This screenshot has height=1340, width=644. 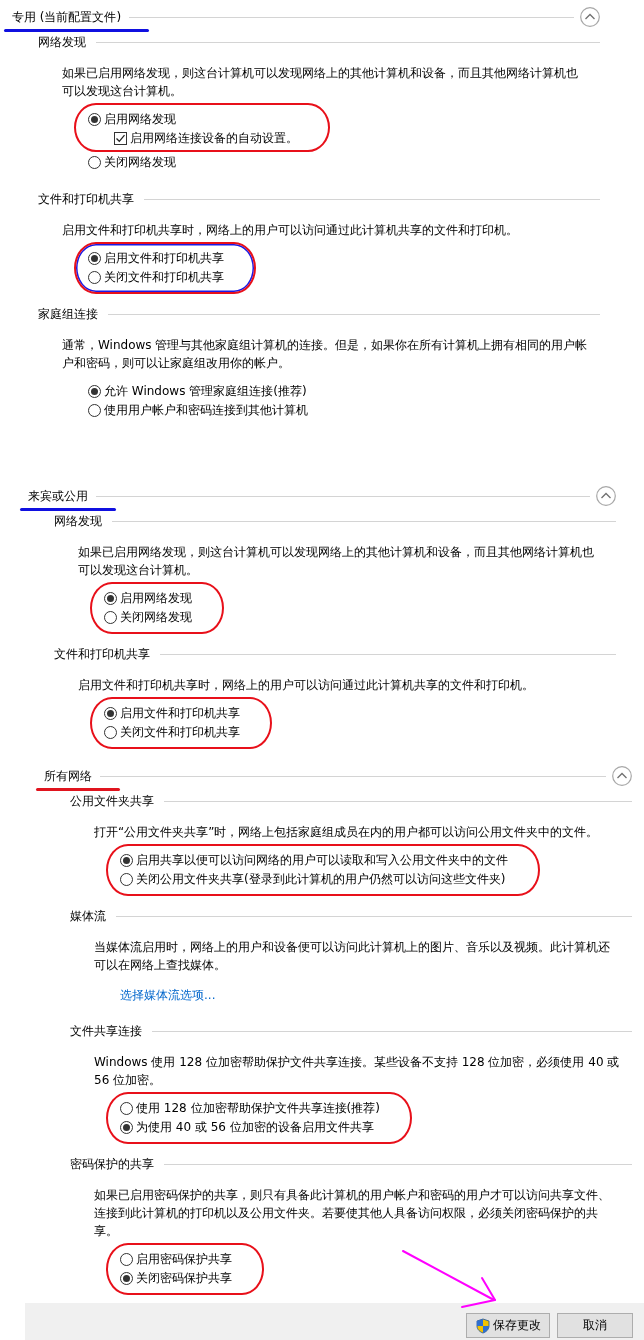 What do you see at coordinates (595, 1325) in the screenshot?
I see `cancel-button: 取消` at bounding box center [595, 1325].